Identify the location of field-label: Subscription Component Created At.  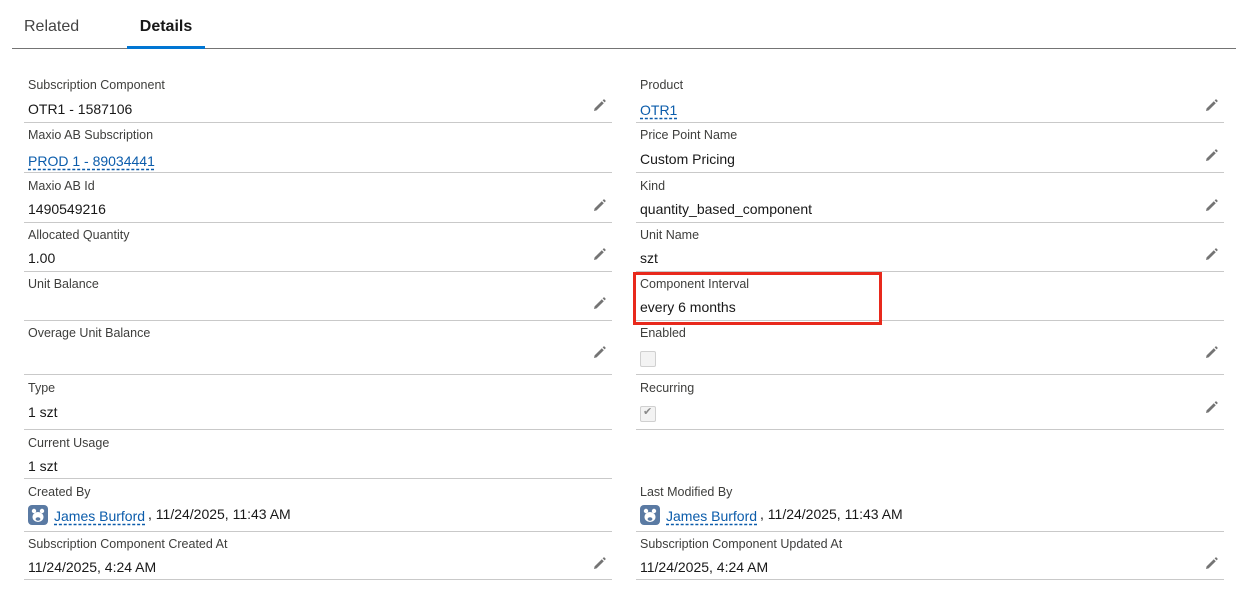
(128, 544).